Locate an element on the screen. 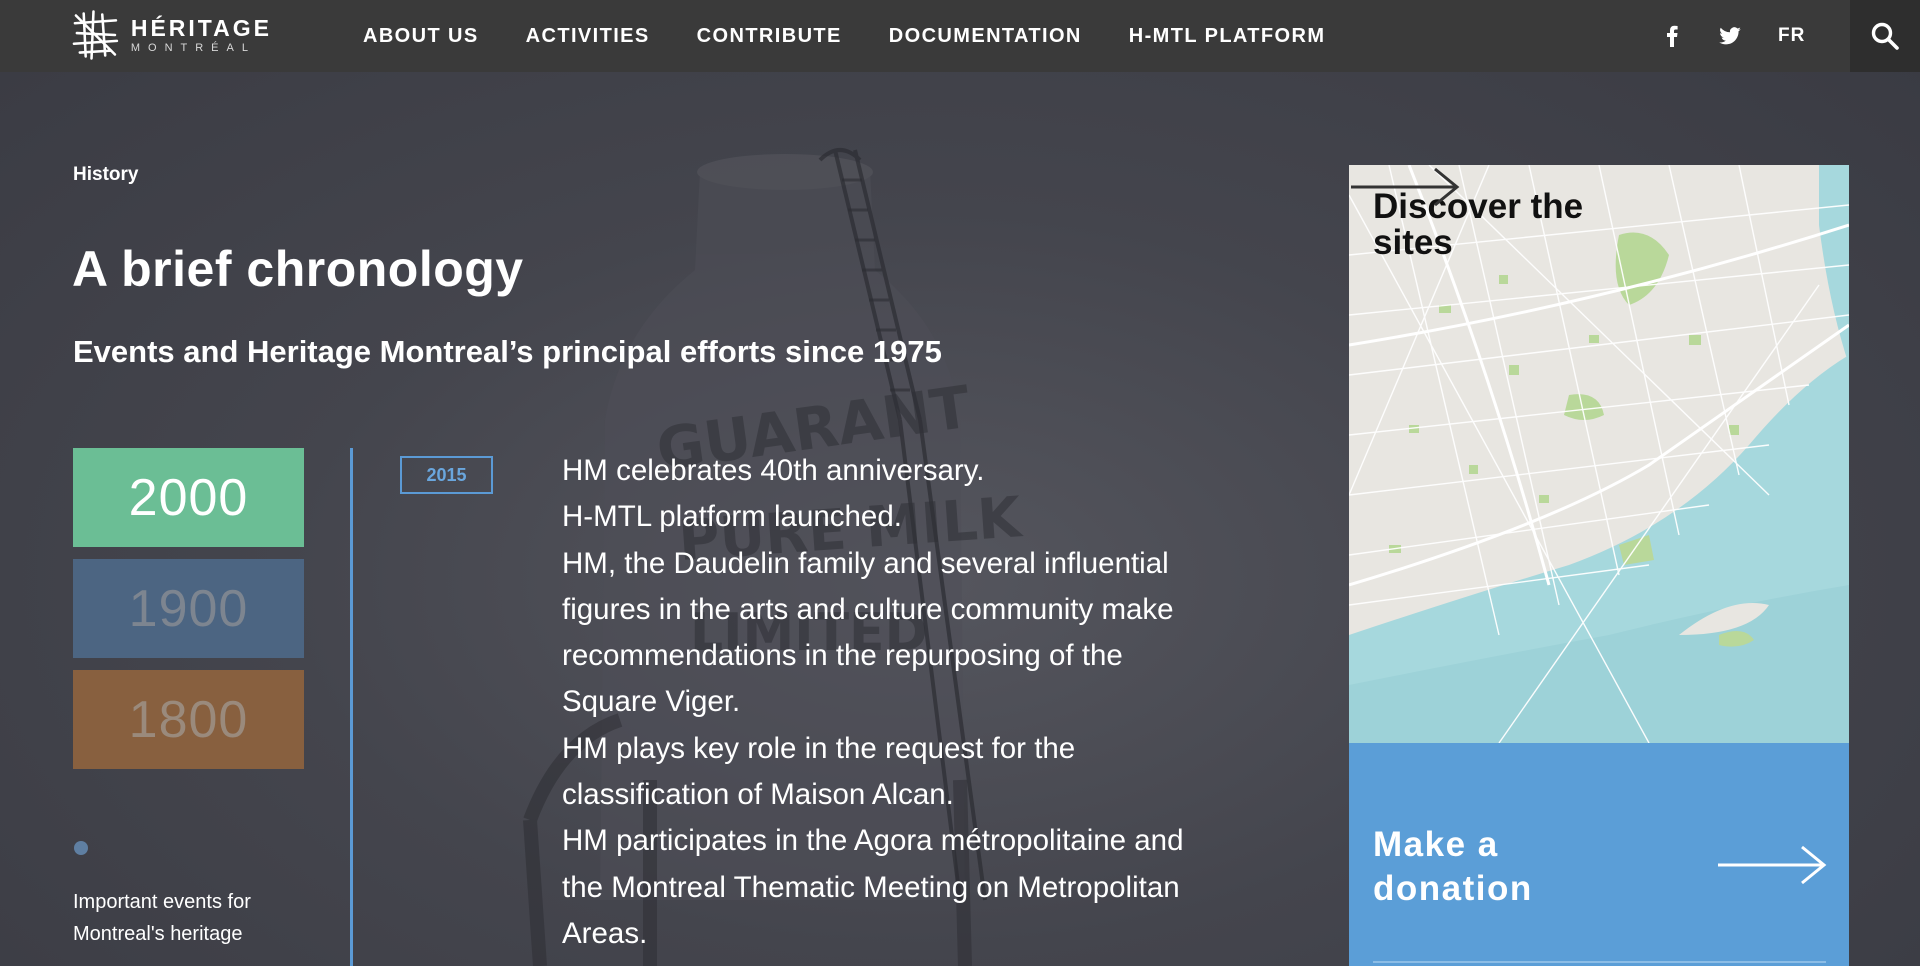 The width and height of the screenshot is (1920, 966). donation-title: Make a donation is located at coordinates (1453, 866).